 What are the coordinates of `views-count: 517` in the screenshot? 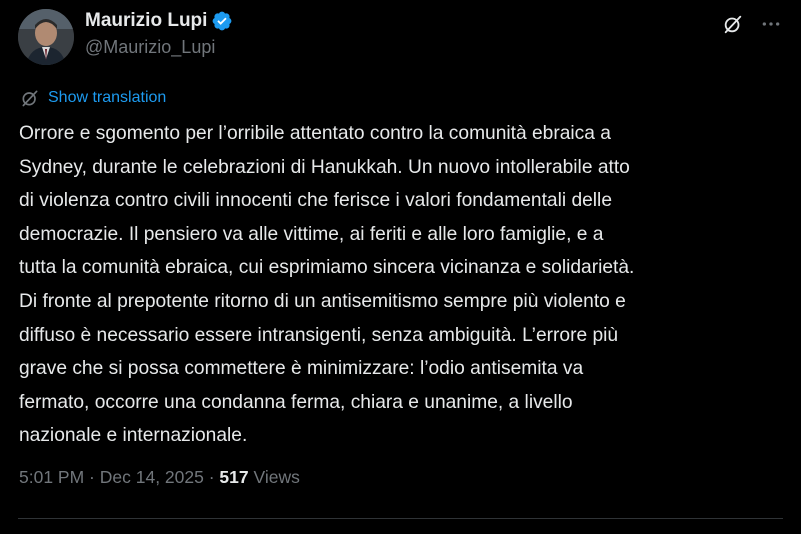 It's located at (233, 477).